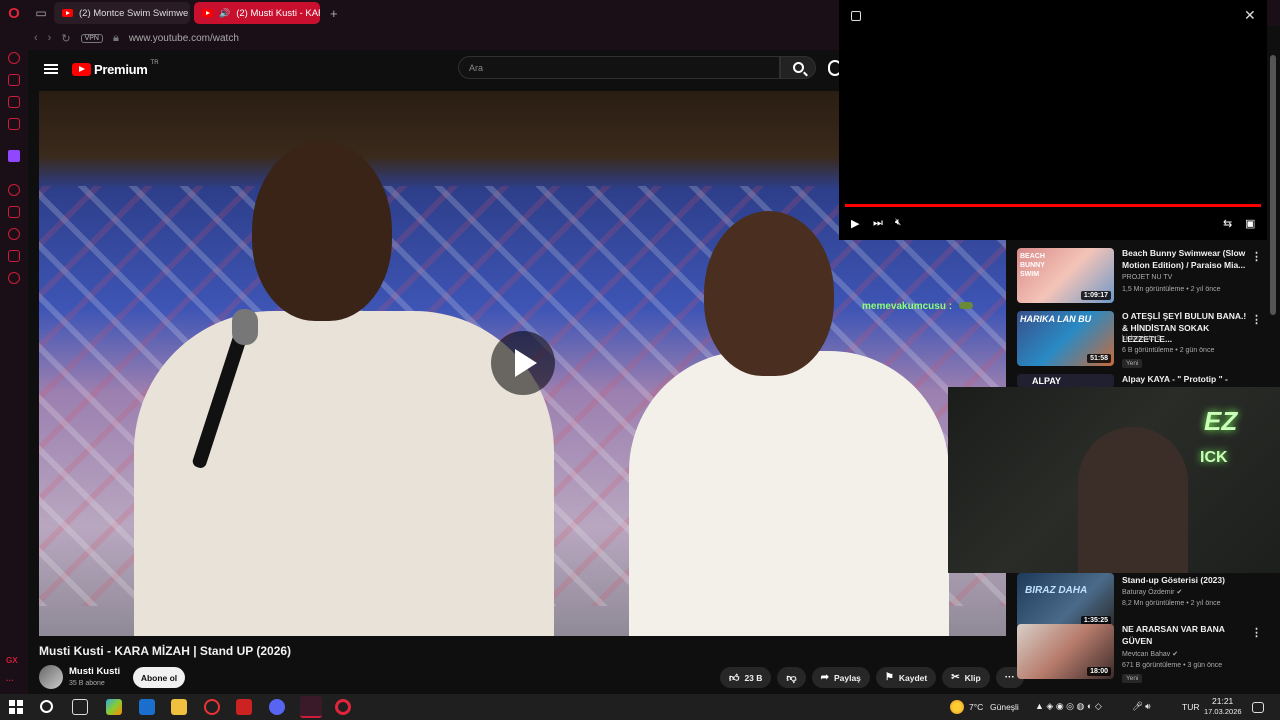  What do you see at coordinates (1065, 338) in the screenshot?
I see `thumbnail: HARIKA LAN BU 51:58` at bounding box center [1065, 338].